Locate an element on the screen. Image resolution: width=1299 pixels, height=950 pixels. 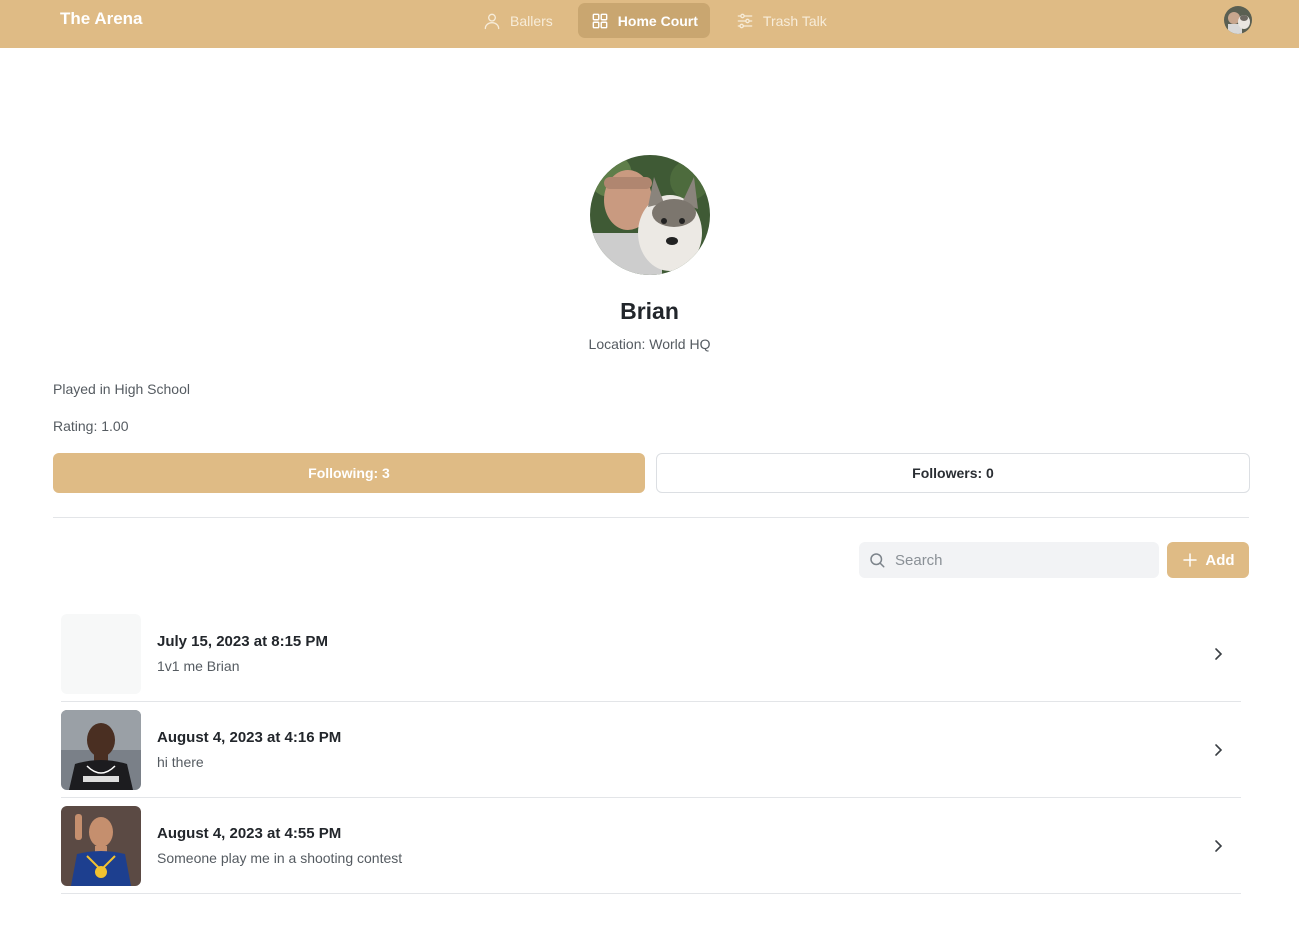
following-button: Following: 3 is located at coordinates (349, 473).